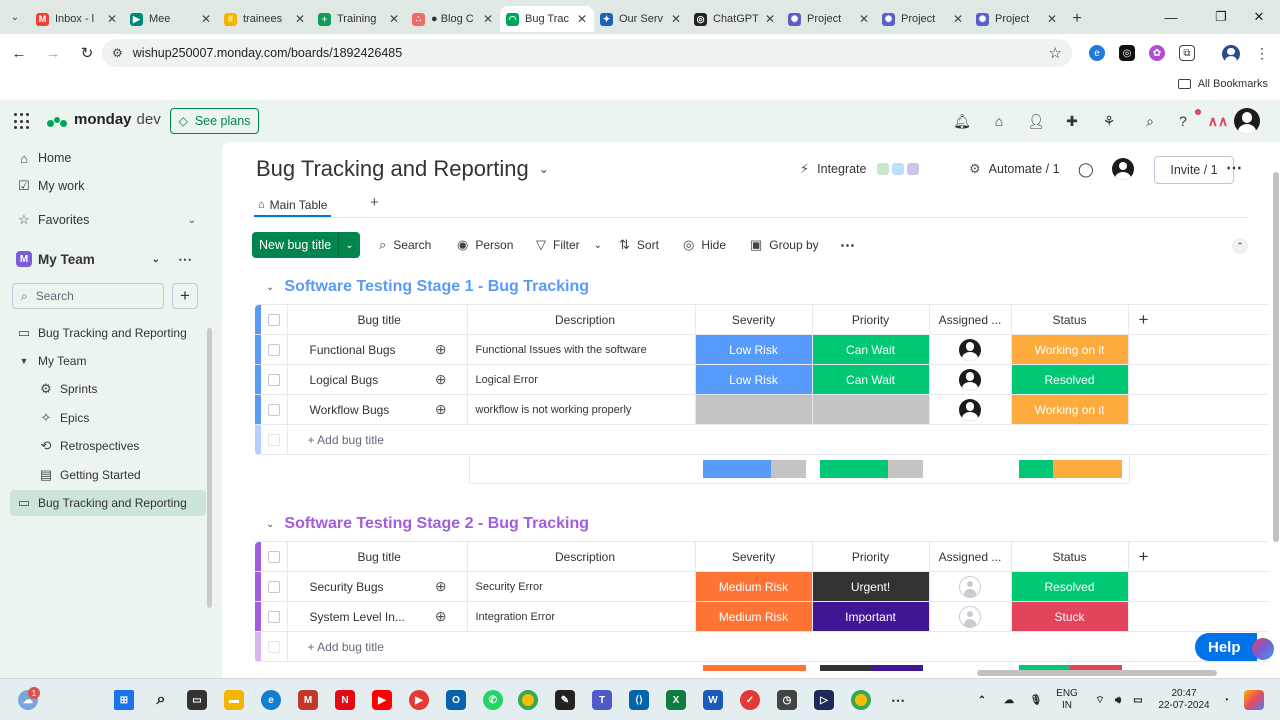 Image resolution: width=1280 pixels, height=720 pixels. I want to click on board-owner-avatar, so click(1123, 169).